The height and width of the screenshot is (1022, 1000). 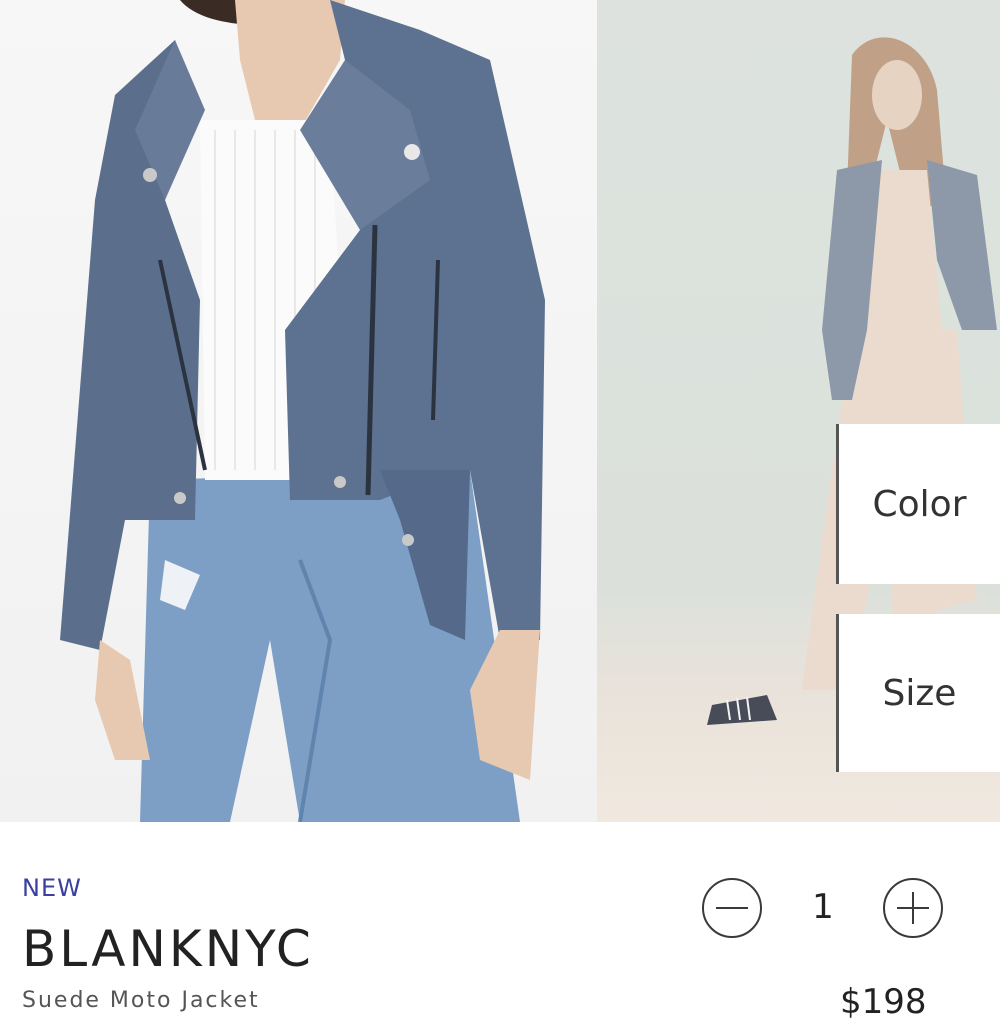 I want to click on new-badge: NEW, so click(x=52, y=888).